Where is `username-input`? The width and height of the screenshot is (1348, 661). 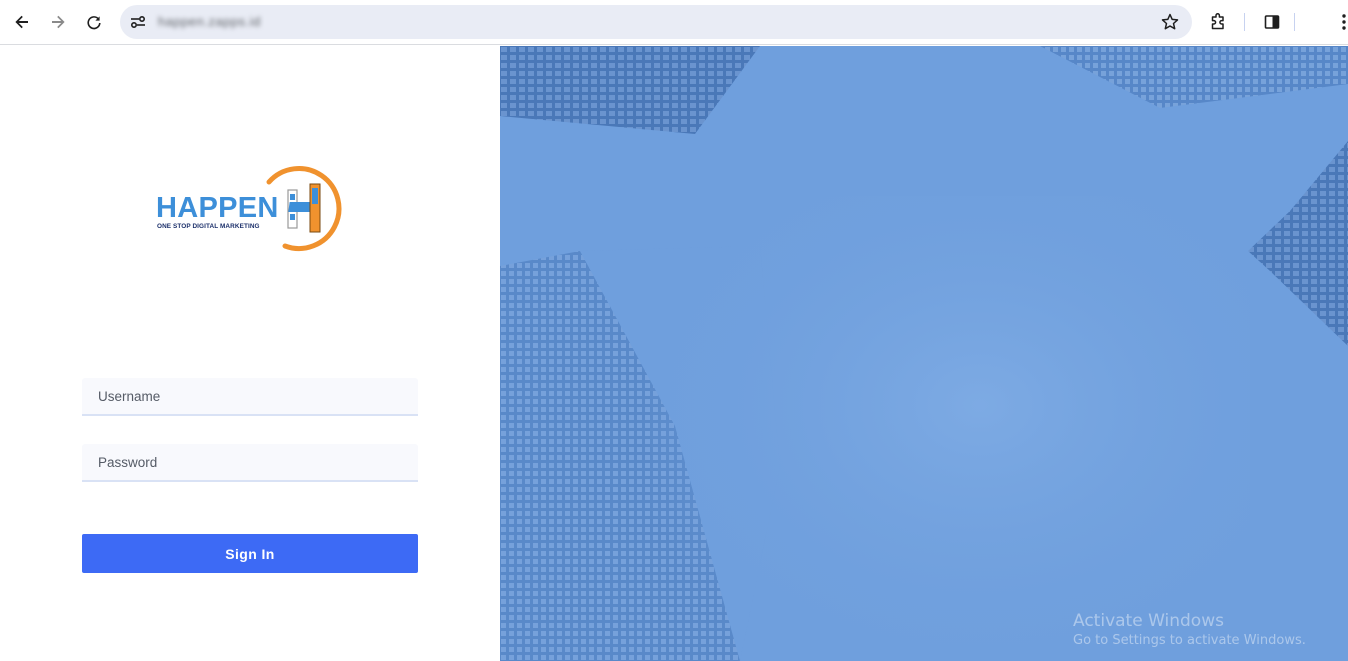 username-input is located at coordinates (250, 396).